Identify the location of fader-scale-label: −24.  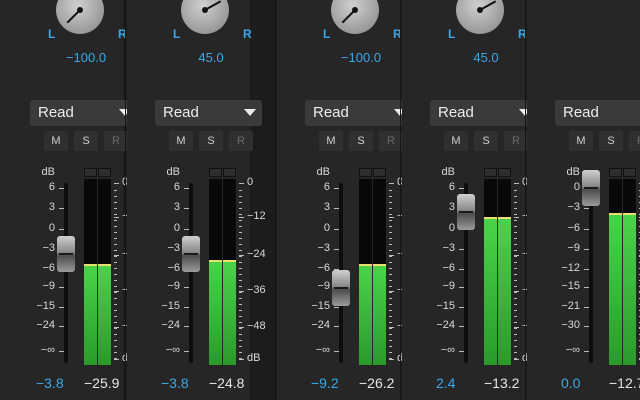
(445, 325).